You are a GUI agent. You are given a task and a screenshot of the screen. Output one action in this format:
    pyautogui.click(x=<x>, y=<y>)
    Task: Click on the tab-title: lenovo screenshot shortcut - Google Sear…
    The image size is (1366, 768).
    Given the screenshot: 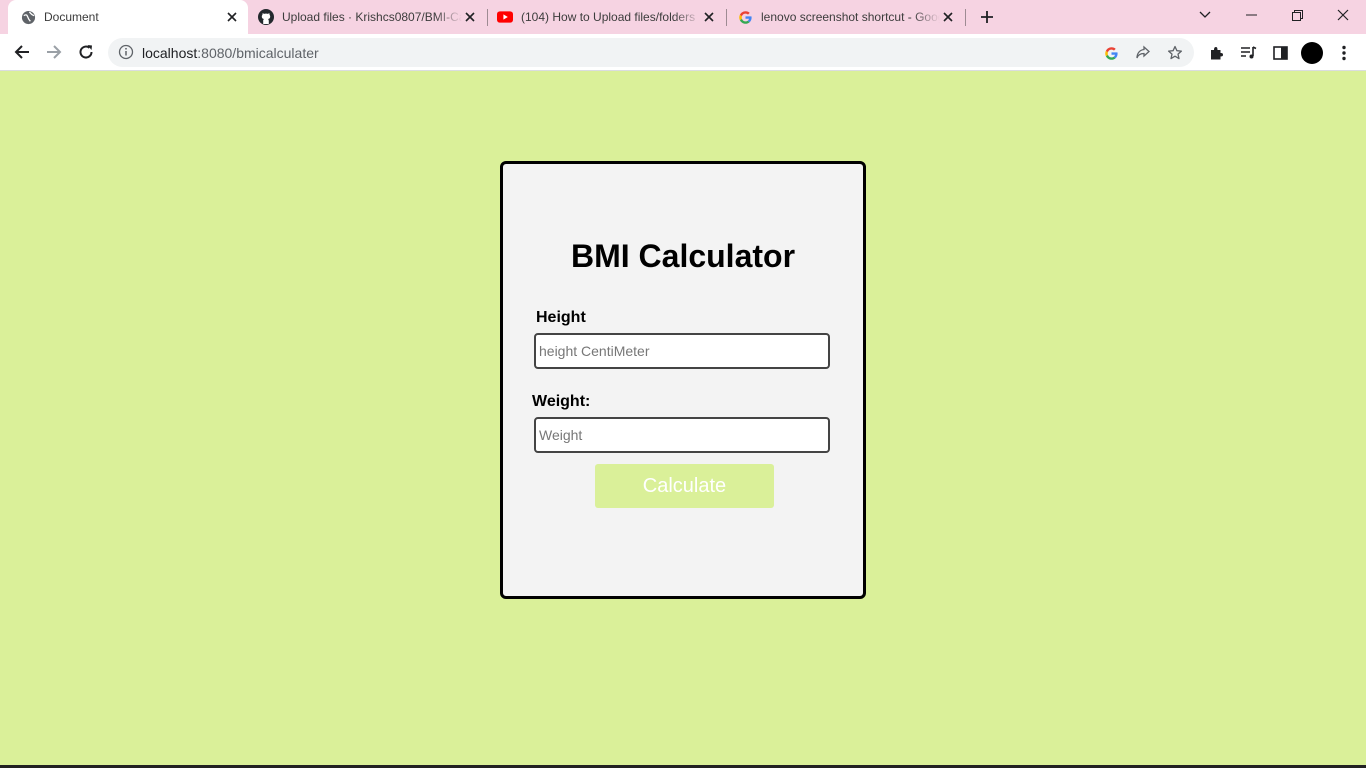 What is the action you would take?
    pyautogui.click(x=850, y=17)
    